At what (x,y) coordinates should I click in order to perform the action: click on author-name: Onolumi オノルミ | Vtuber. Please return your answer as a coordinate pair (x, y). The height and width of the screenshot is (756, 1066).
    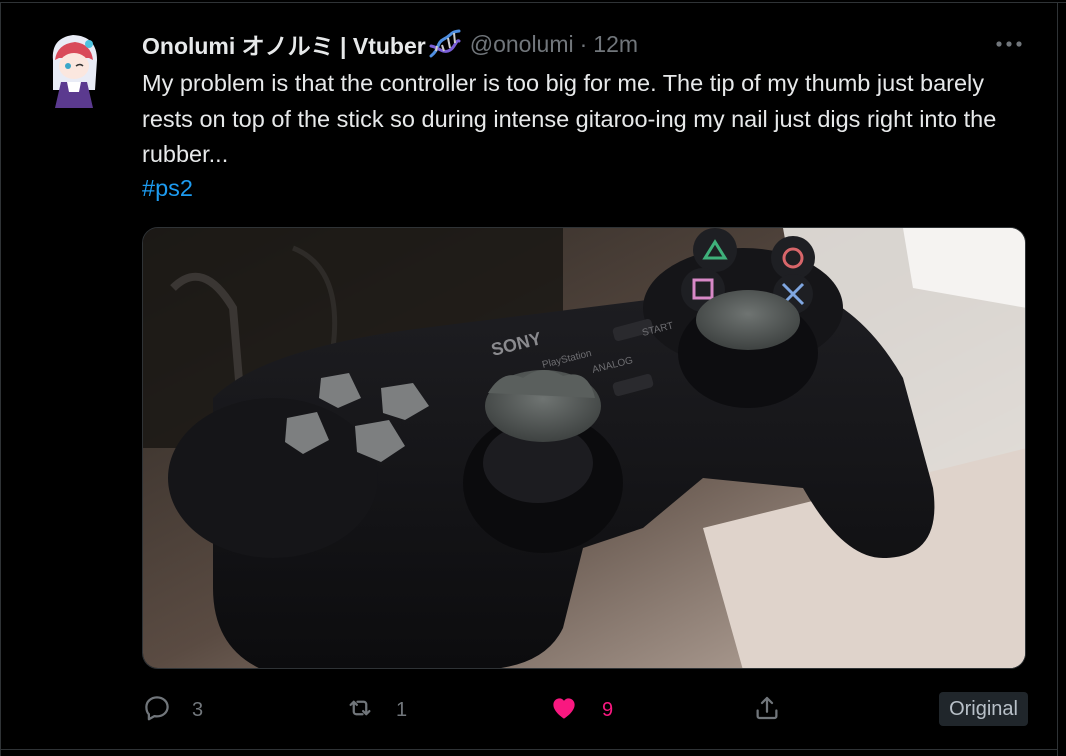
    Looking at the image, I should click on (284, 44).